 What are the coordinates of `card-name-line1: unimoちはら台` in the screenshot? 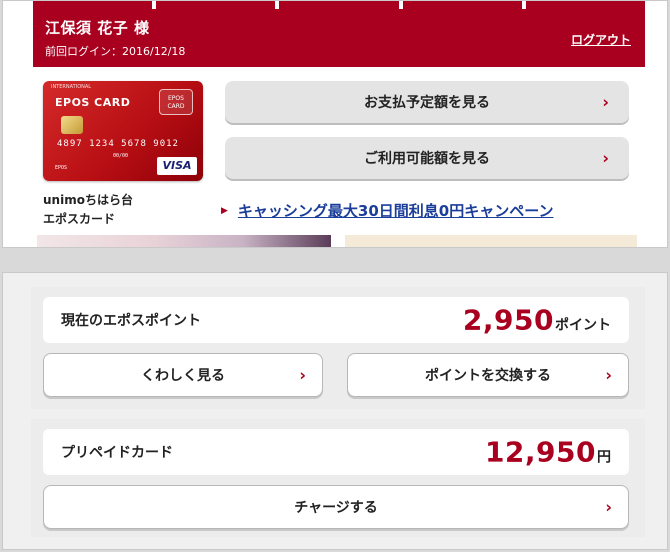 It's located at (88, 200).